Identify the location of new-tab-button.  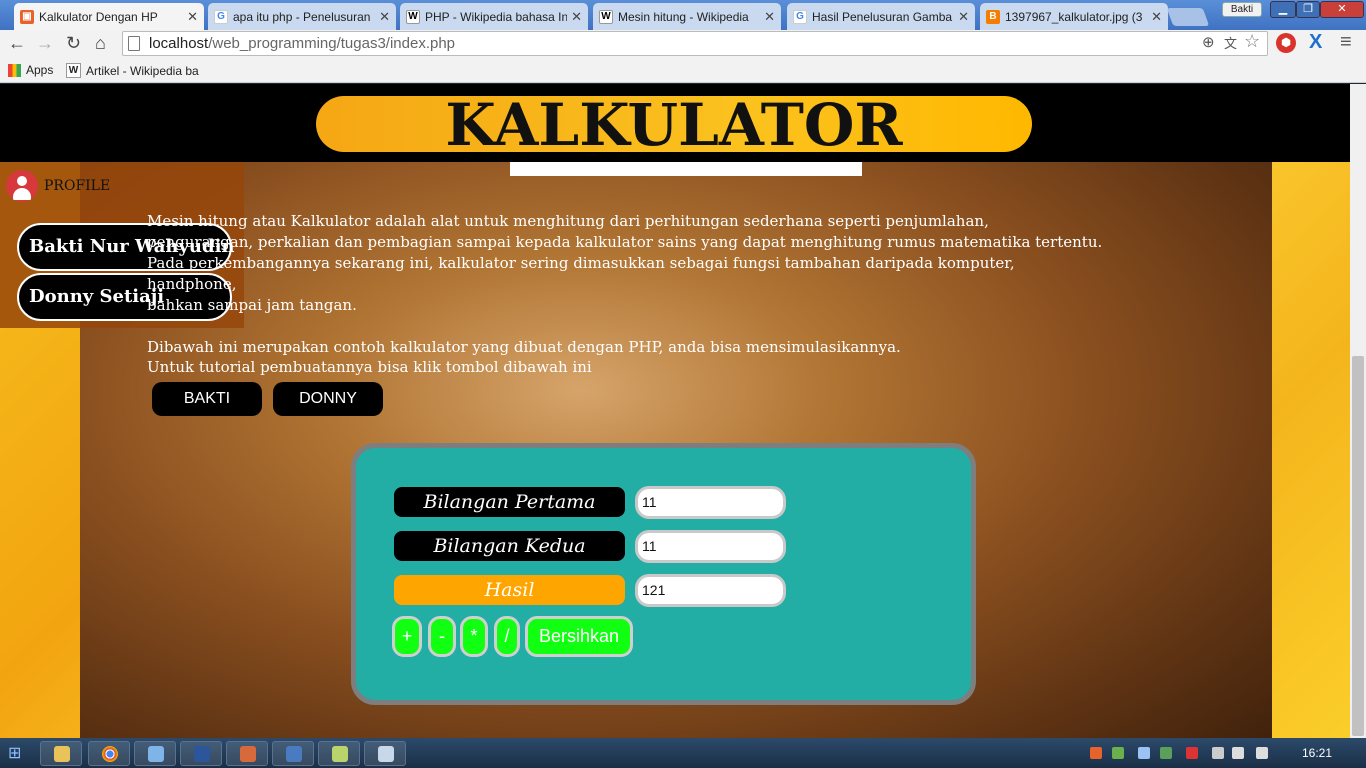
(1188, 17).